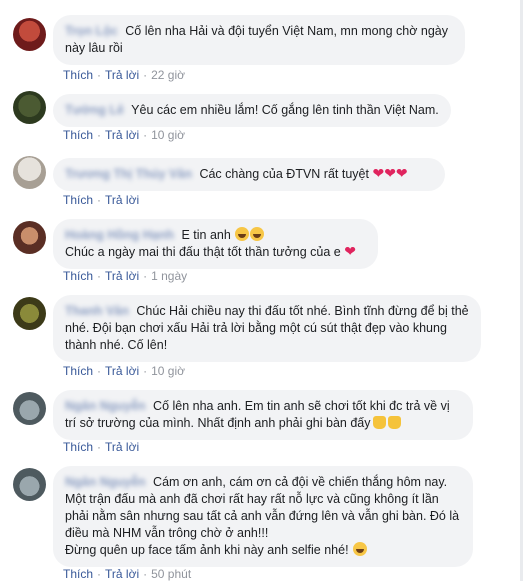  What do you see at coordinates (390, 174) in the screenshot?
I see `heart-icon: ❤❤❤` at bounding box center [390, 174].